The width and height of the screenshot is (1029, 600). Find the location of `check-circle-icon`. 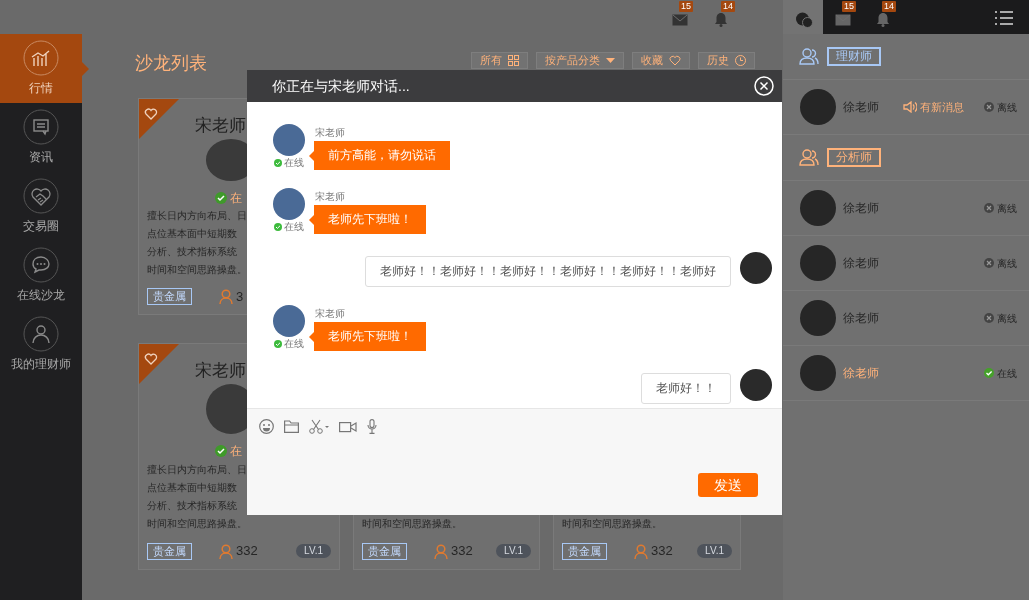

check-circle-icon is located at coordinates (278, 343).